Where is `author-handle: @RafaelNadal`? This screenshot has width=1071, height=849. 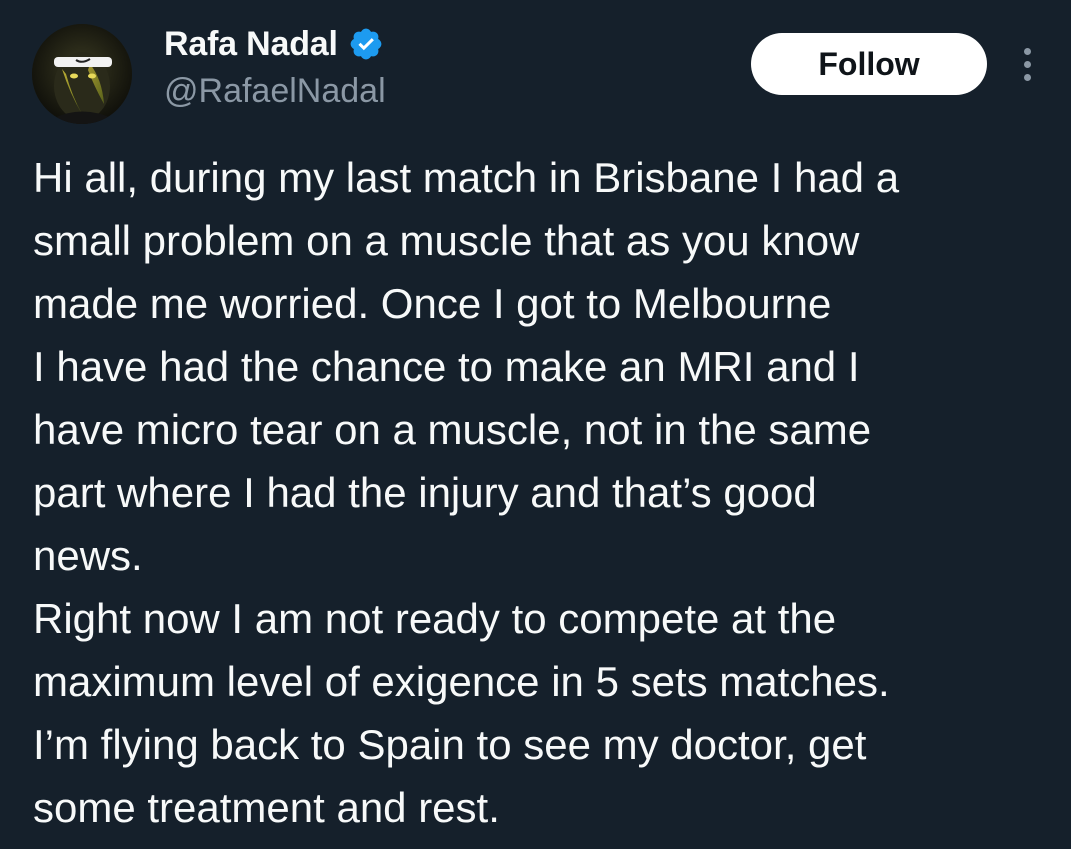 author-handle: @RafaelNadal is located at coordinates (275, 91).